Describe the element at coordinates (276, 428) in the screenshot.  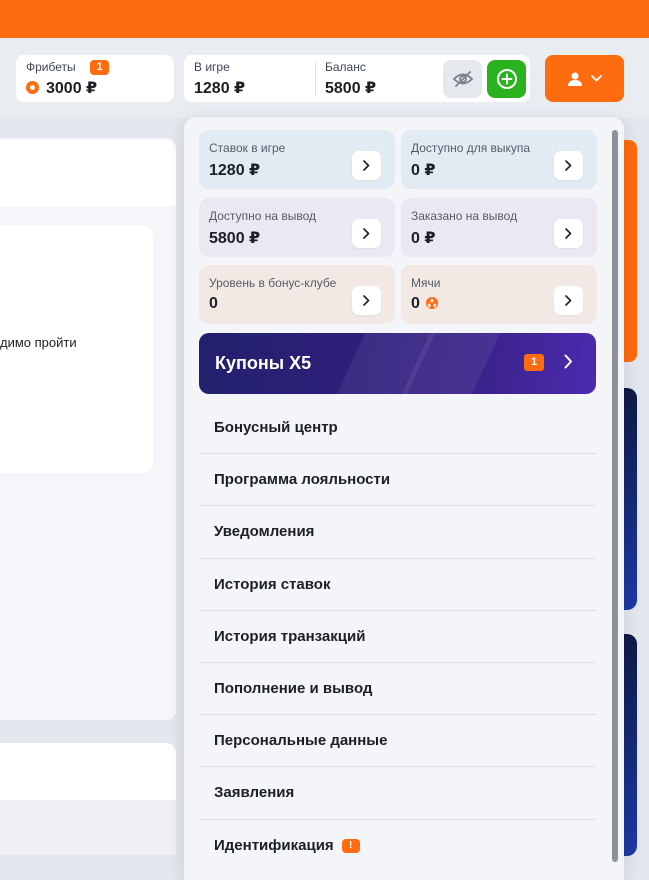
I see `menu-item-label: Бонусный центр` at that location.